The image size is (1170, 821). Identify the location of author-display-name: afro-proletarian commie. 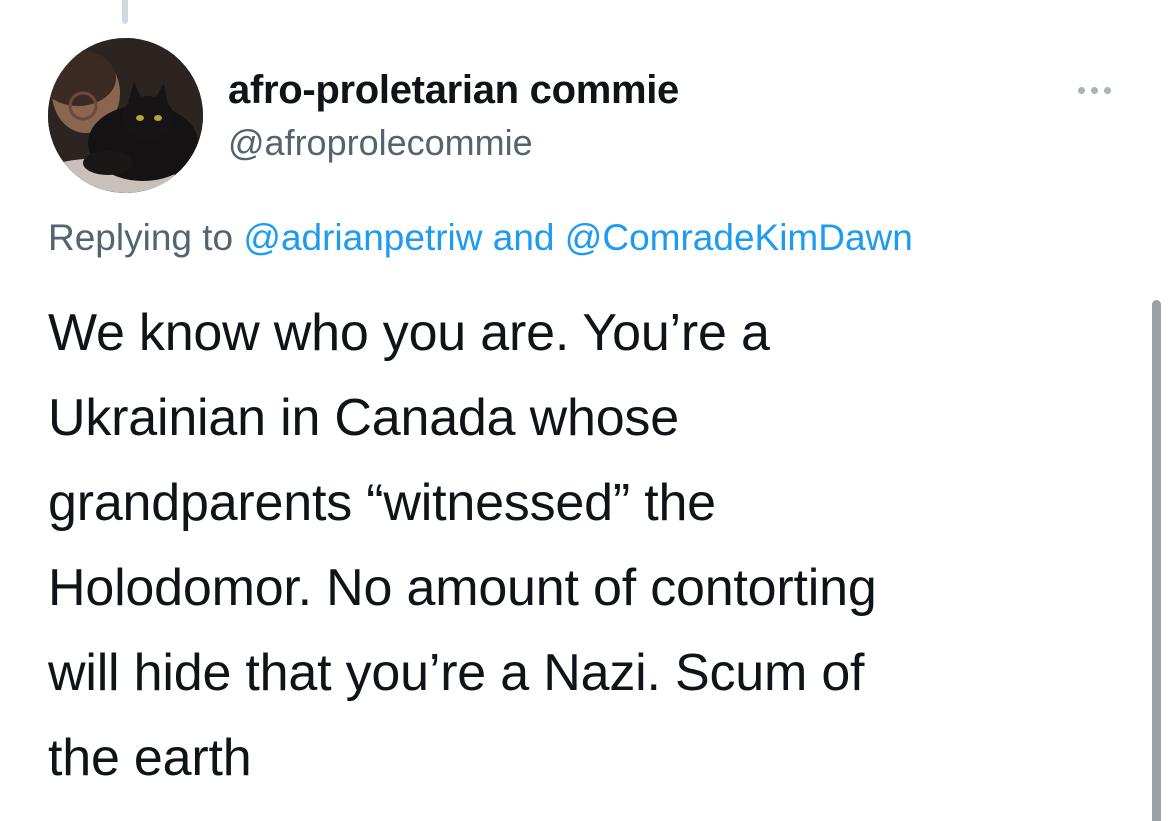
(453, 90).